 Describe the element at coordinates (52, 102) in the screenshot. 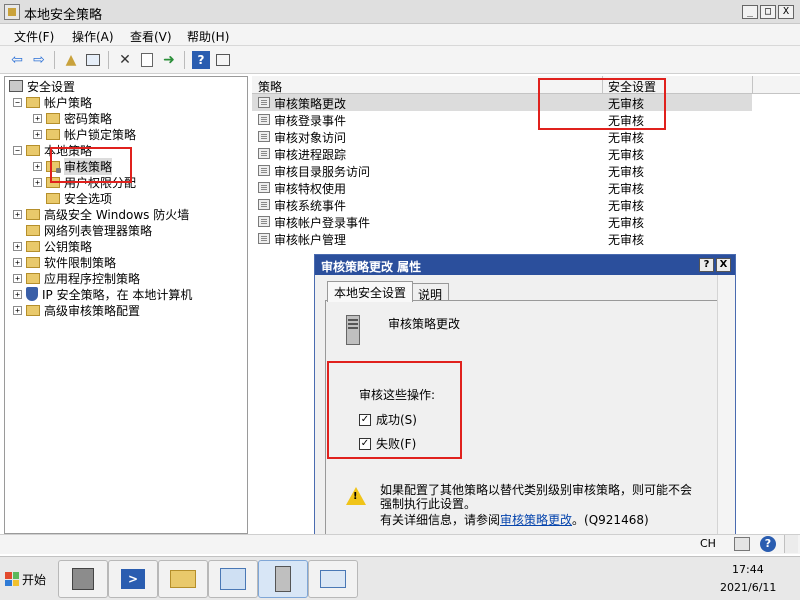

I see `tree-node-account-policy: − 帐户策略` at that location.